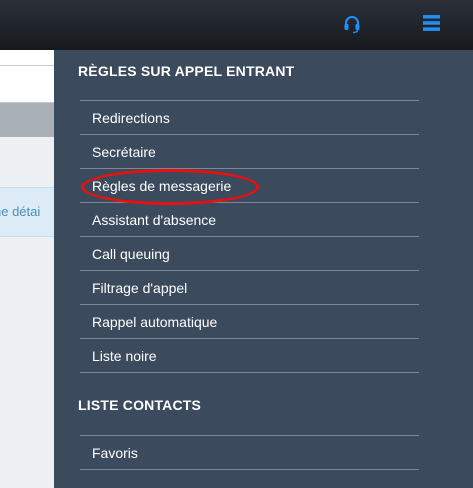 This screenshot has width=473, height=488. I want to click on menu-item-label: Redirections, so click(131, 118).